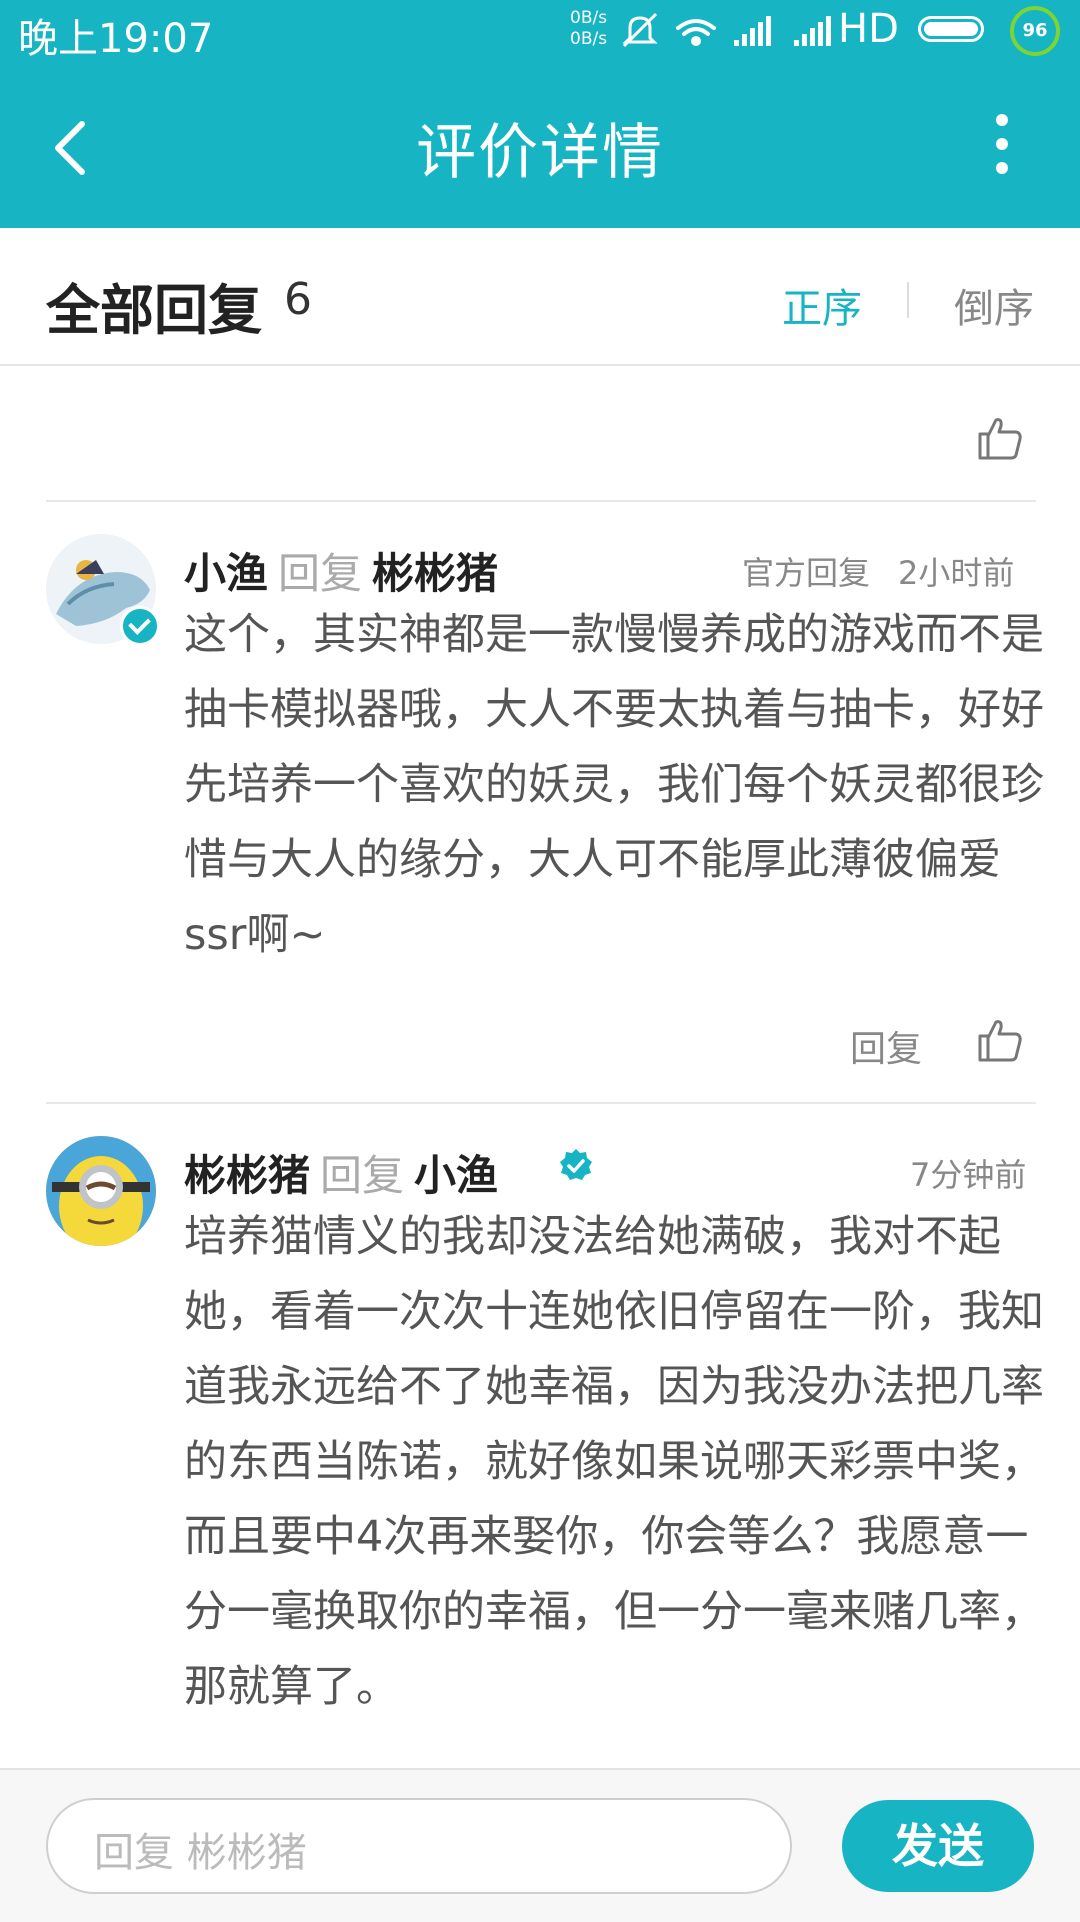 This screenshot has width=1080, height=1922. I want to click on status-bar: 晚上19:07 0B/s 0B/s HD 96, so click(540, 31).